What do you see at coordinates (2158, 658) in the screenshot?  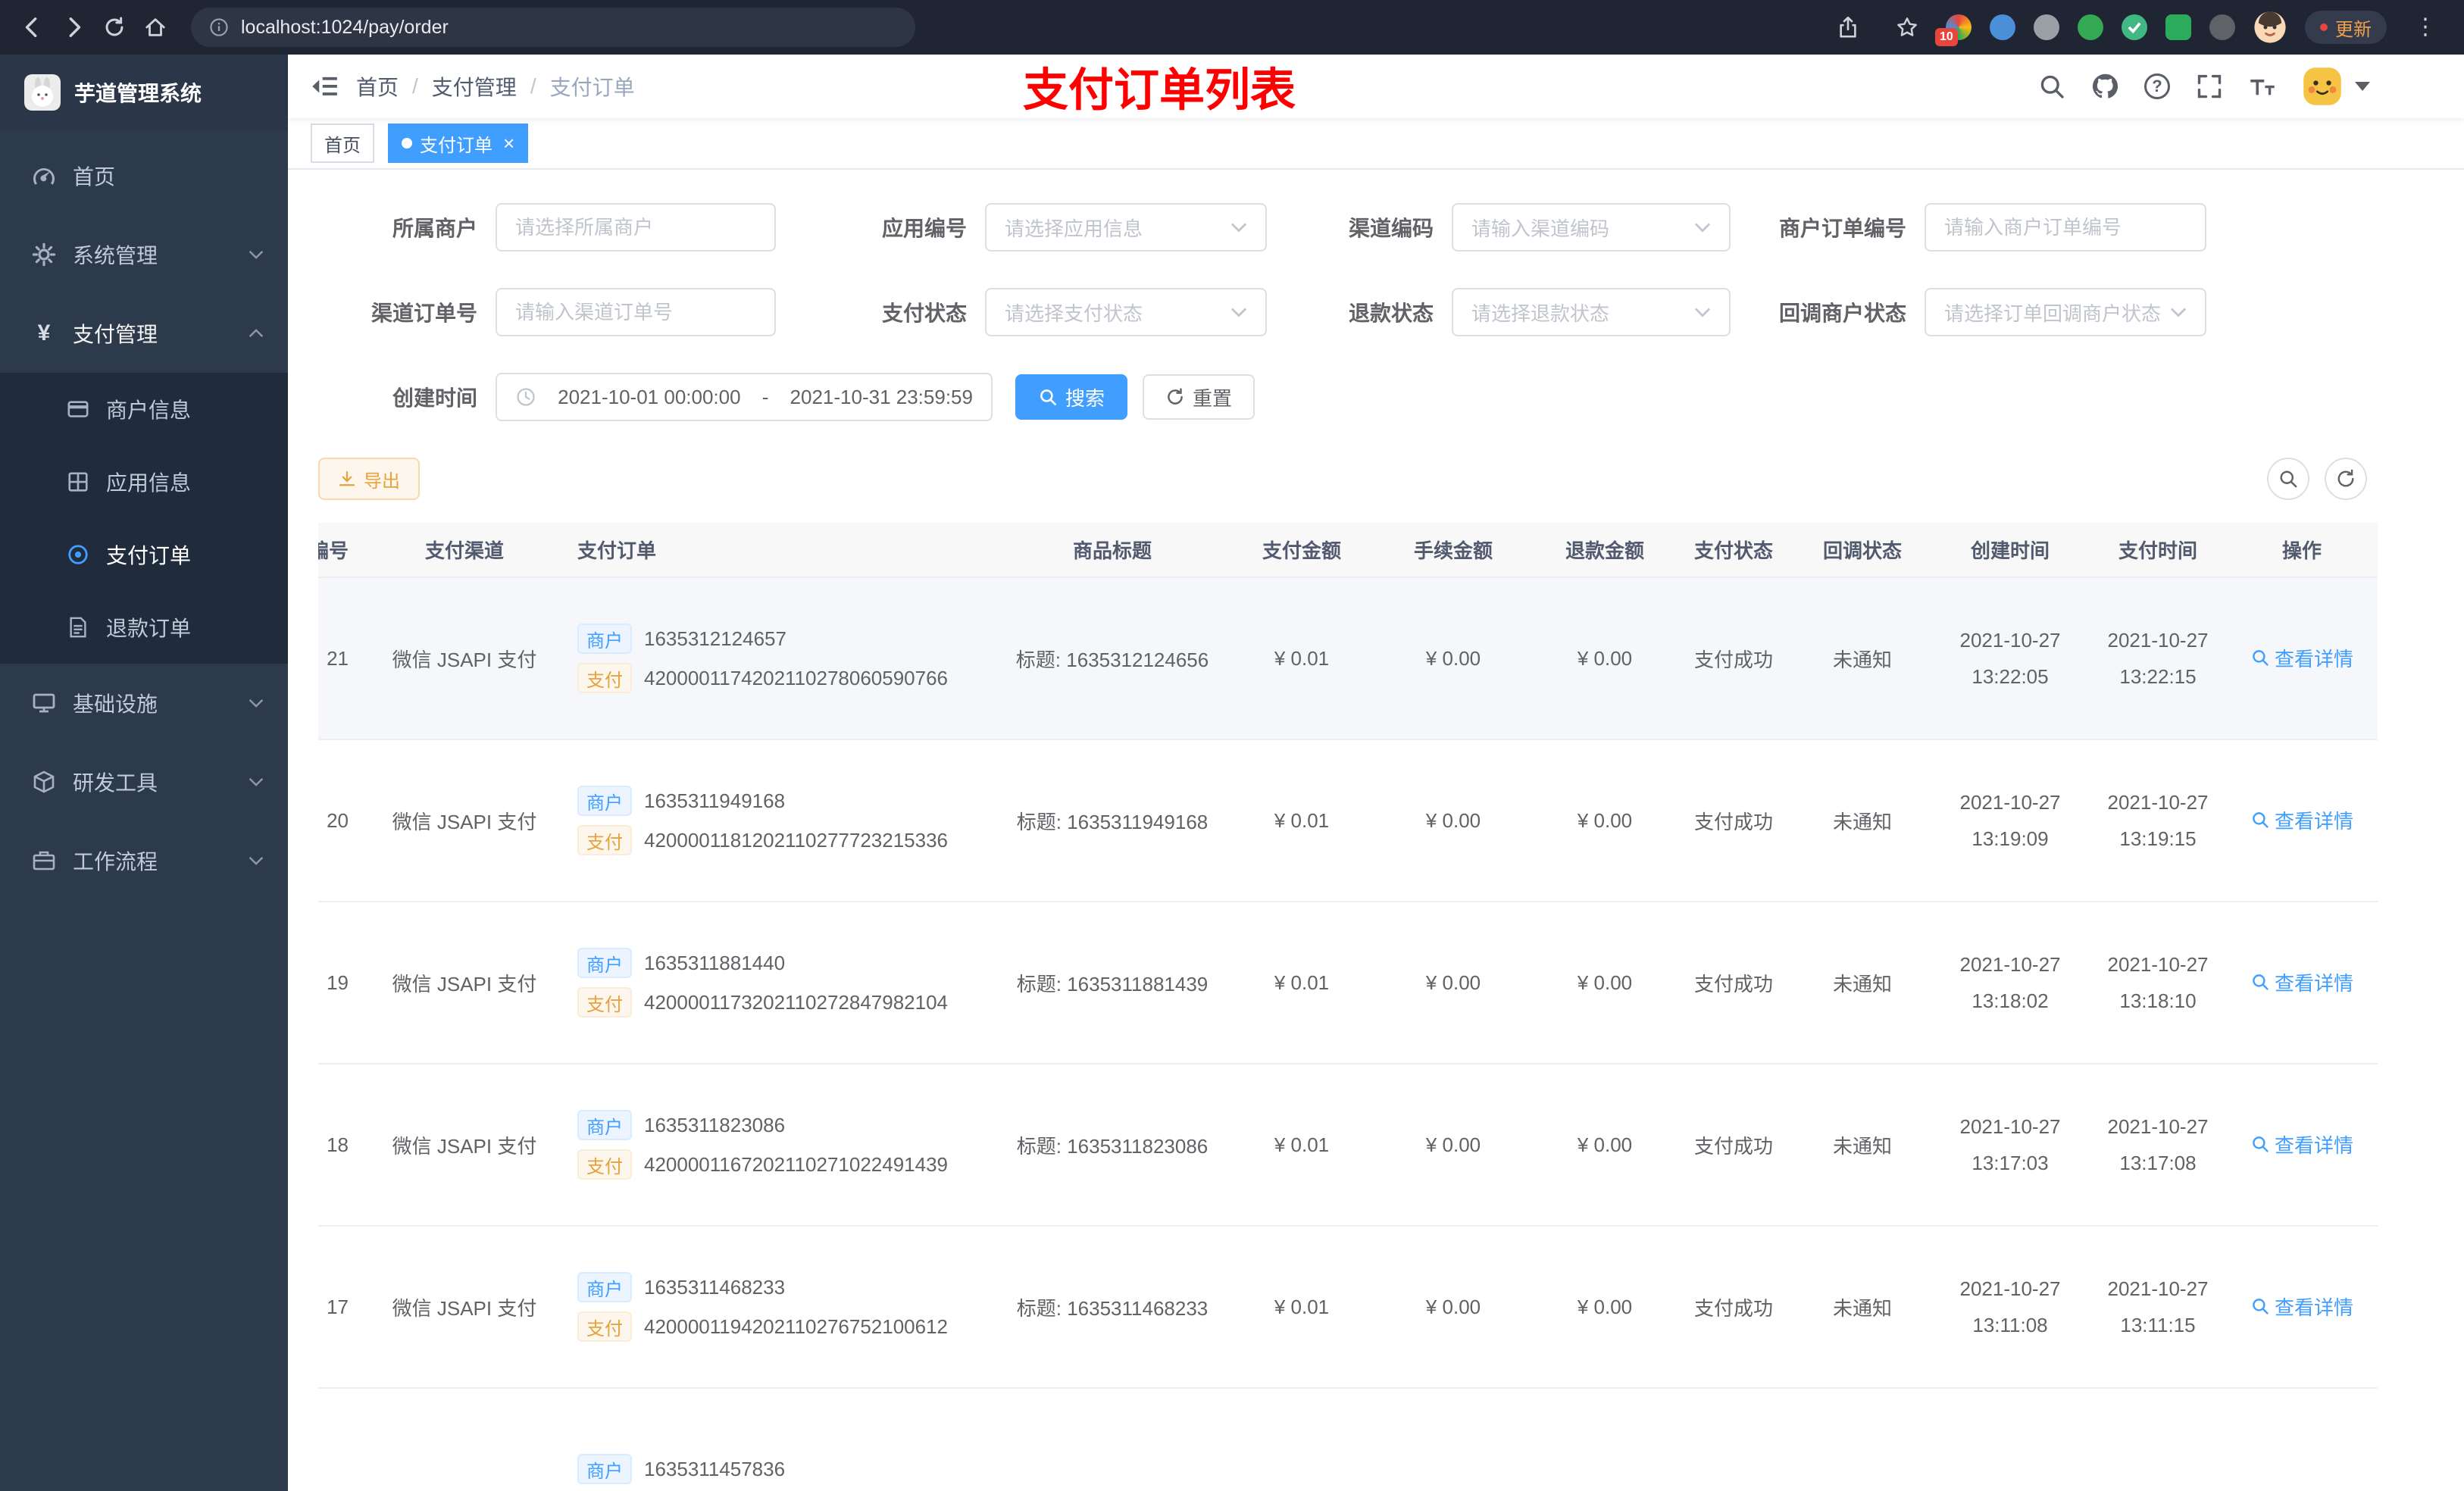 I see `cell-pay-time: 2021-10-27 13:22:15` at bounding box center [2158, 658].